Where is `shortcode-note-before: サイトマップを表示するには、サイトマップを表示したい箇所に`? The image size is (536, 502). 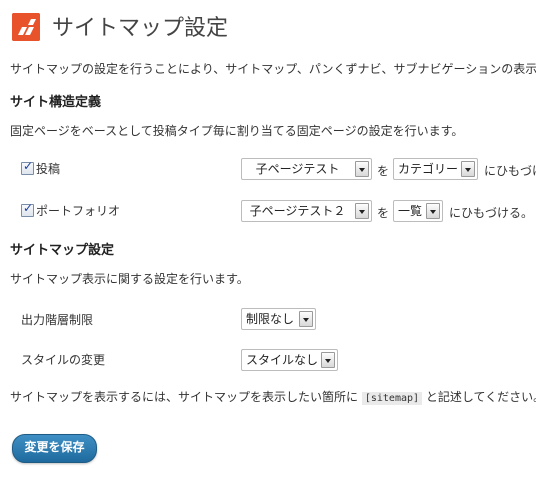
shortcode-note-before: サイトマップを表示するには、サイトマップを表示したい箇所に is located at coordinates (184, 397).